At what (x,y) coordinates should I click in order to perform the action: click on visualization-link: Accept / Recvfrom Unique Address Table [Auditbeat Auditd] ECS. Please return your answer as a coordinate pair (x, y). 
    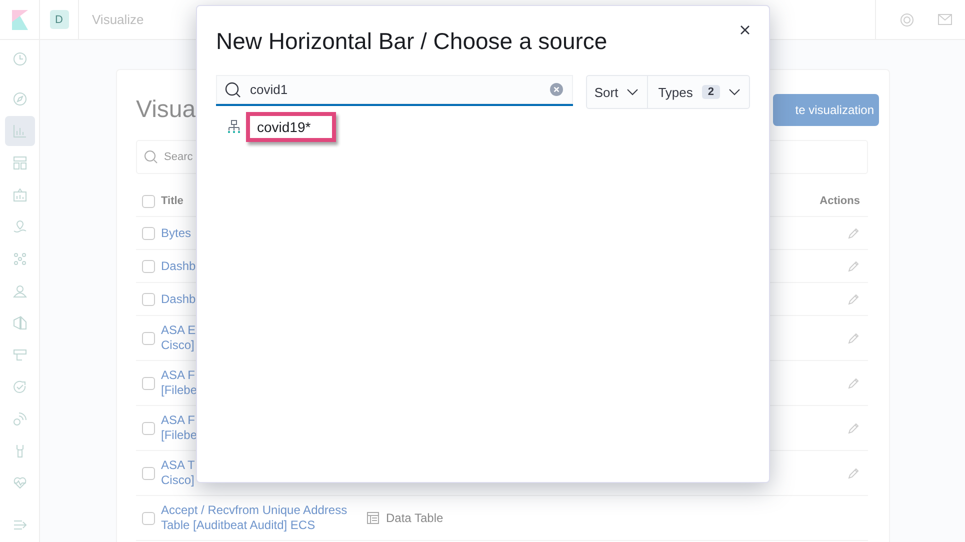
    Looking at the image, I should click on (261, 518).